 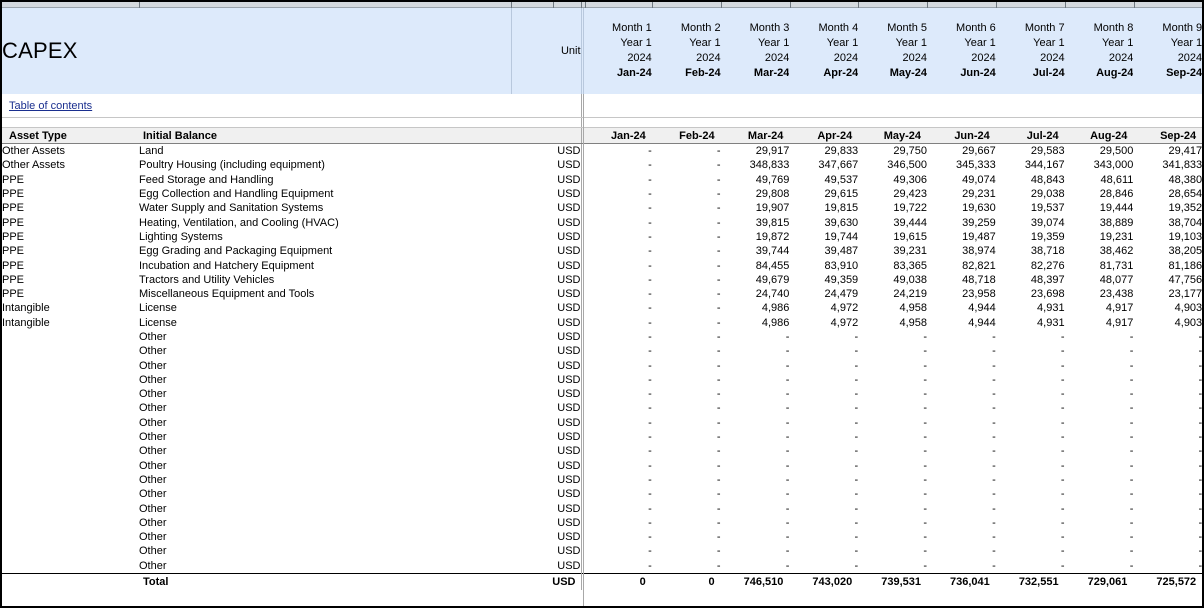 What do you see at coordinates (1116, 208) in the screenshot?
I see `cell-month-8: 19,444` at bounding box center [1116, 208].